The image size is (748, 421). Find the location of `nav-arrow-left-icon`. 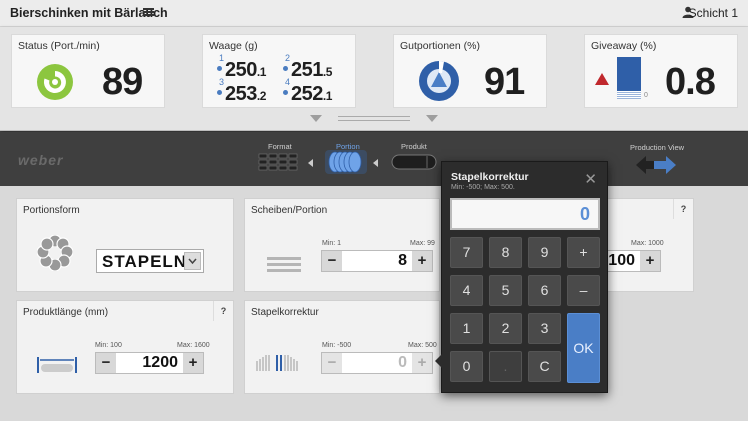

nav-arrow-left-icon is located at coordinates (375, 163).